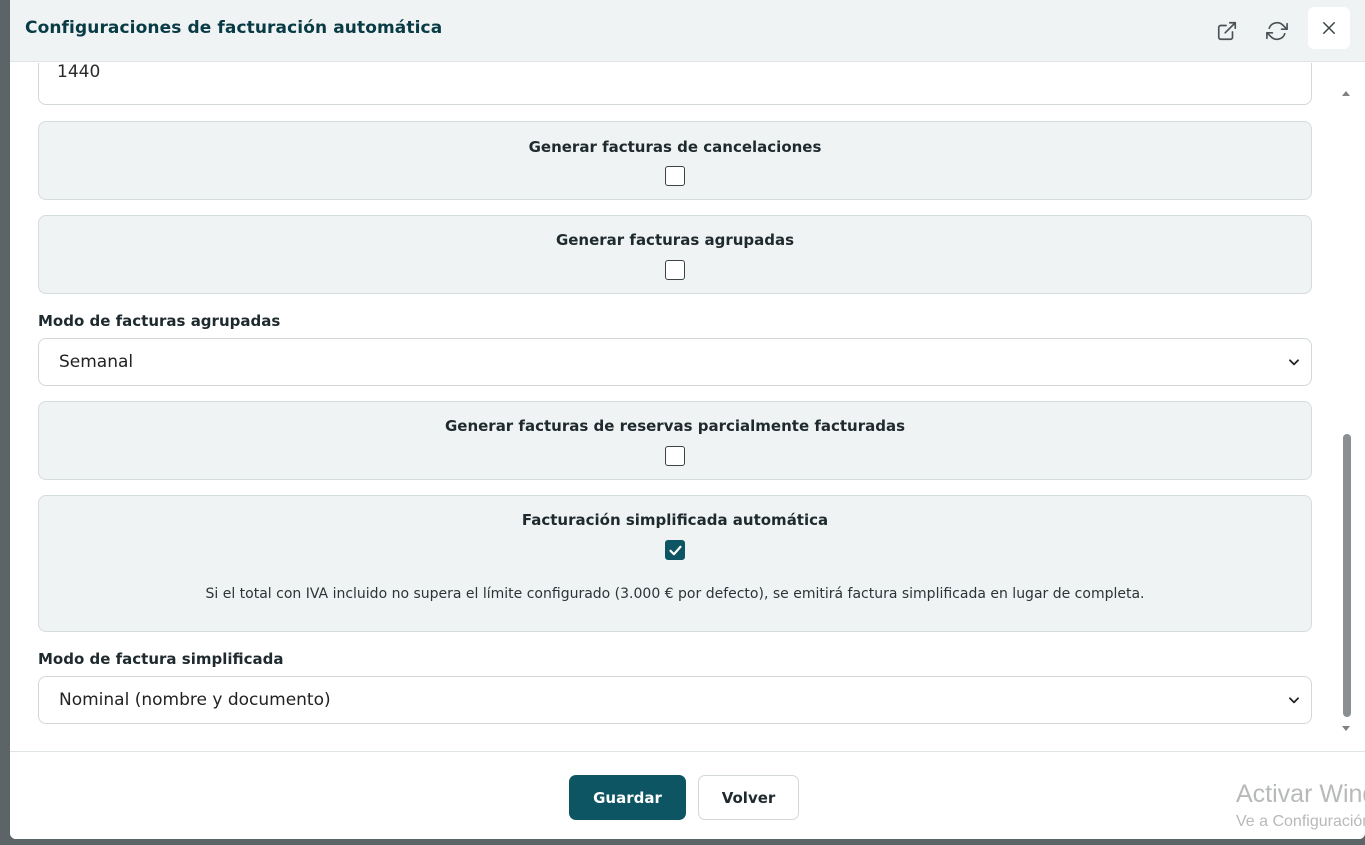 The height and width of the screenshot is (845, 1365). What do you see at coordinates (675, 147) in the screenshot?
I see `cancel-invoices-label: Generar facturas de cancelaciones` at bounding box center [675, 147].